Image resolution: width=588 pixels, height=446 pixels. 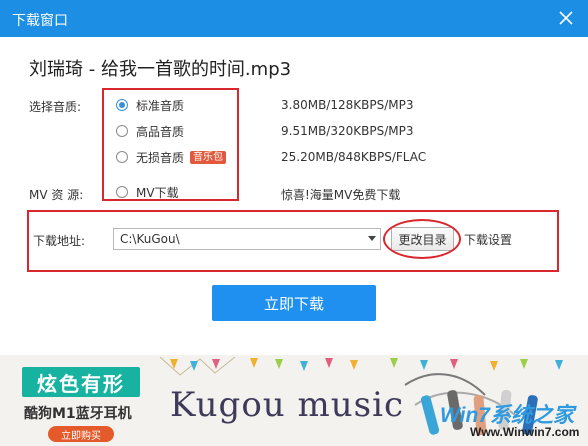 I want to click on mv-label: MV 资 源:, so click(x=56, y=195).